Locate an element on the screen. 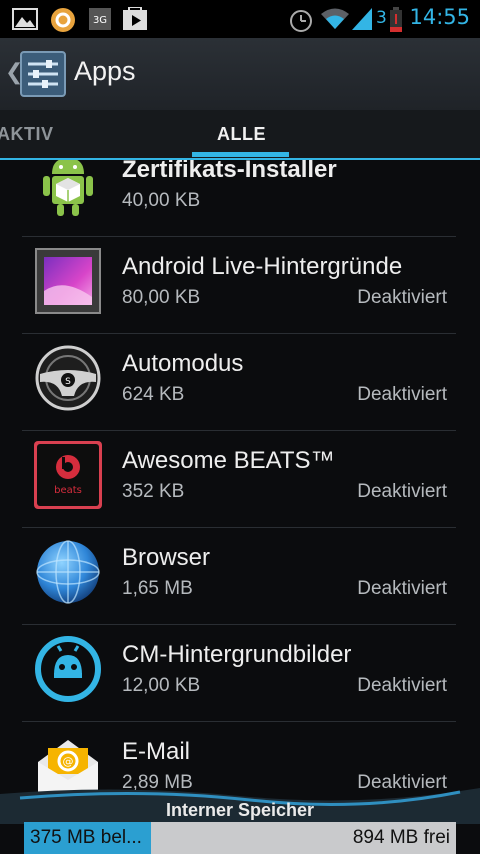 The width and height of the screenshot is (480, 854). app-name: Zertifikats-Installer is located at coordinates (229, 171).